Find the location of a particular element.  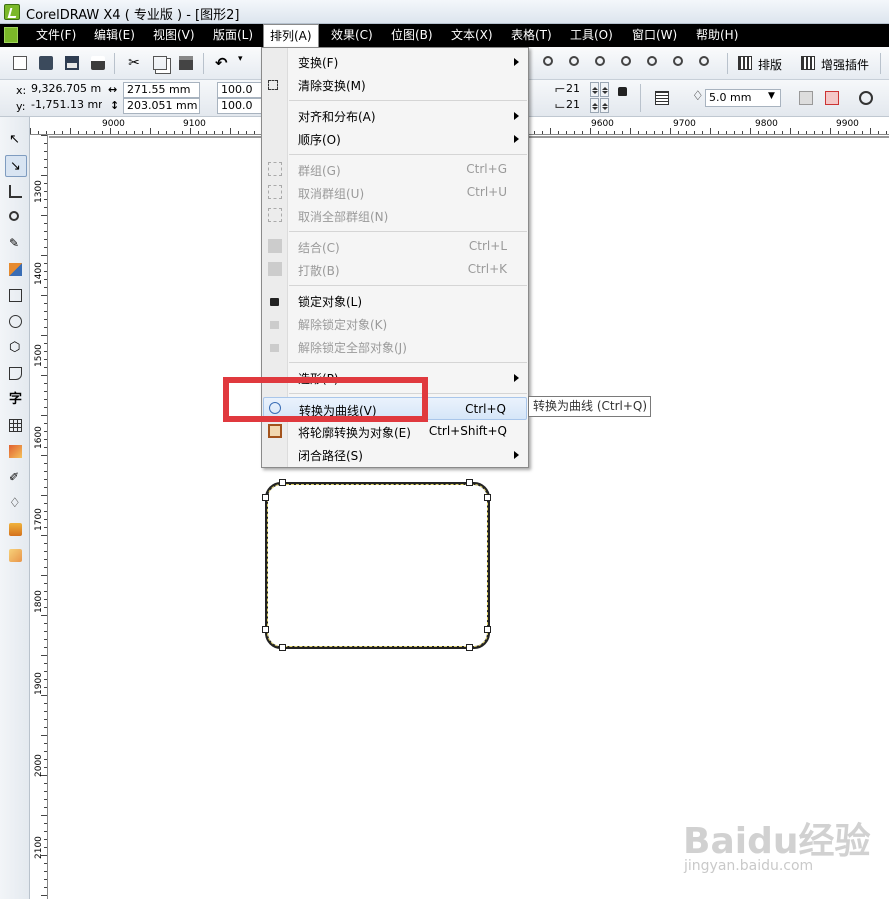

paste-icon is located at coordinates (186, 63).